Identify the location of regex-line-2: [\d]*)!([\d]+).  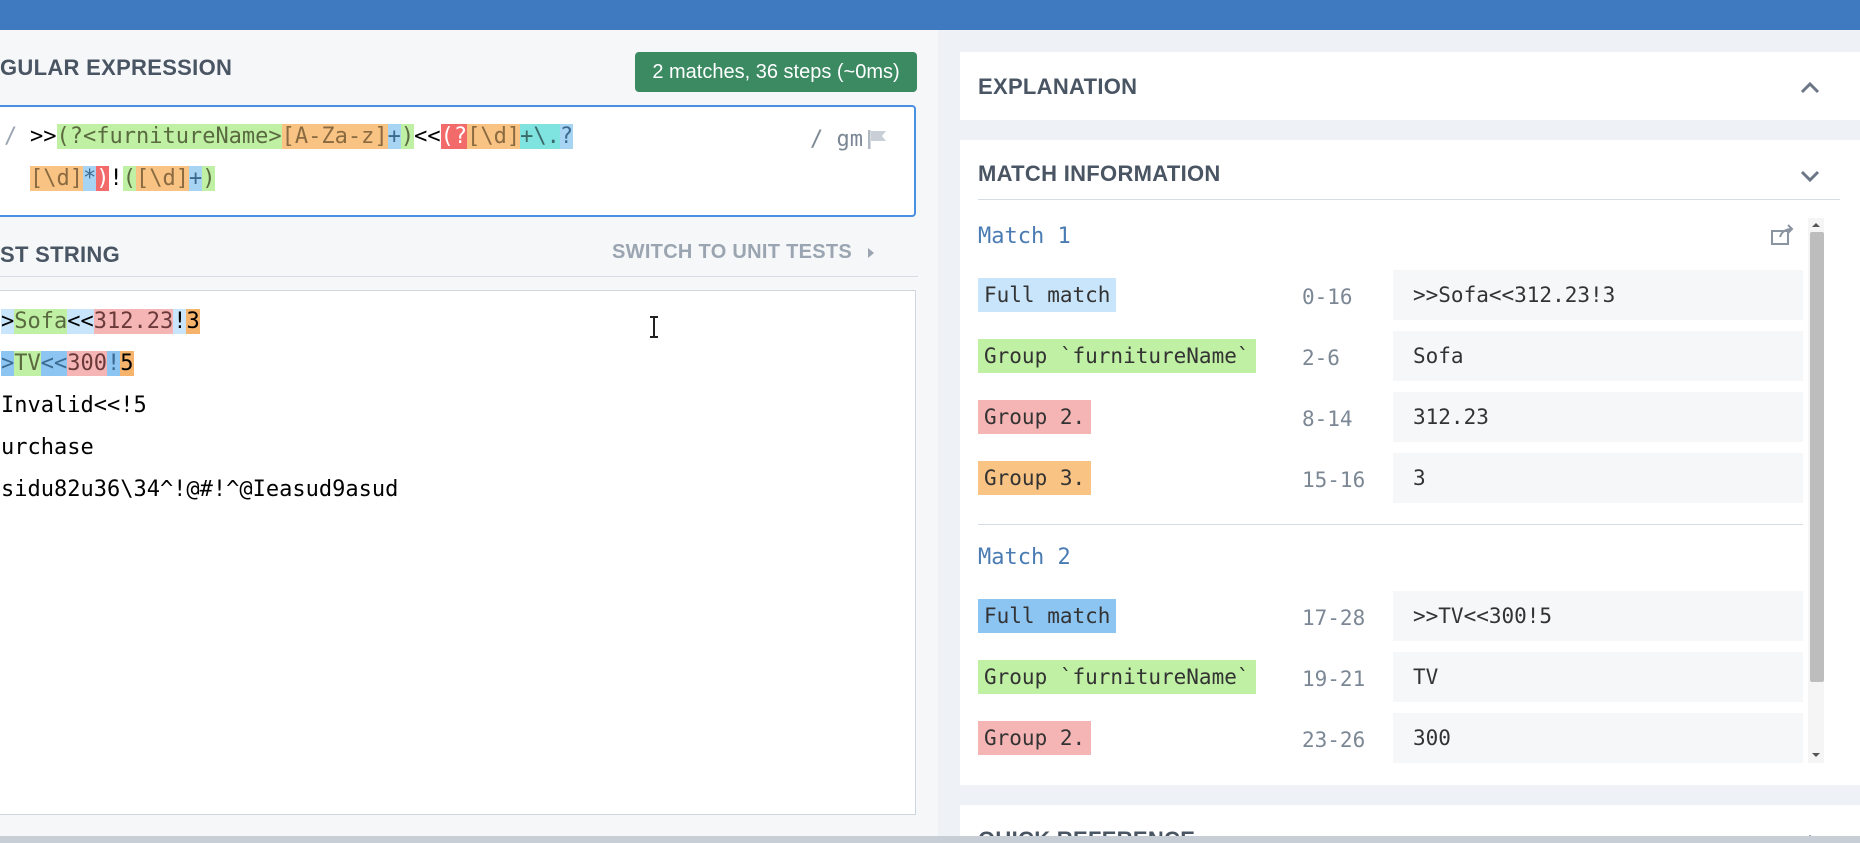
(123, 178).